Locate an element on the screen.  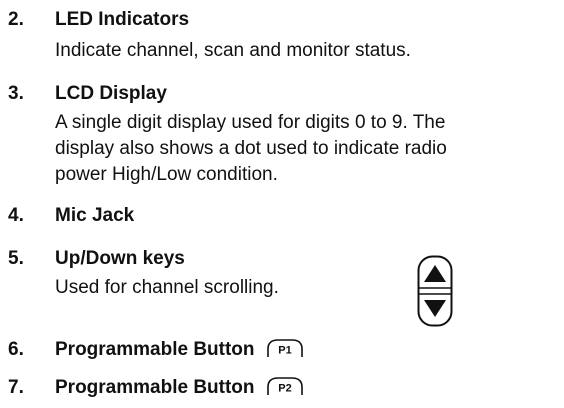
item-title: LED Indicators is located at coordinates (122, 19).